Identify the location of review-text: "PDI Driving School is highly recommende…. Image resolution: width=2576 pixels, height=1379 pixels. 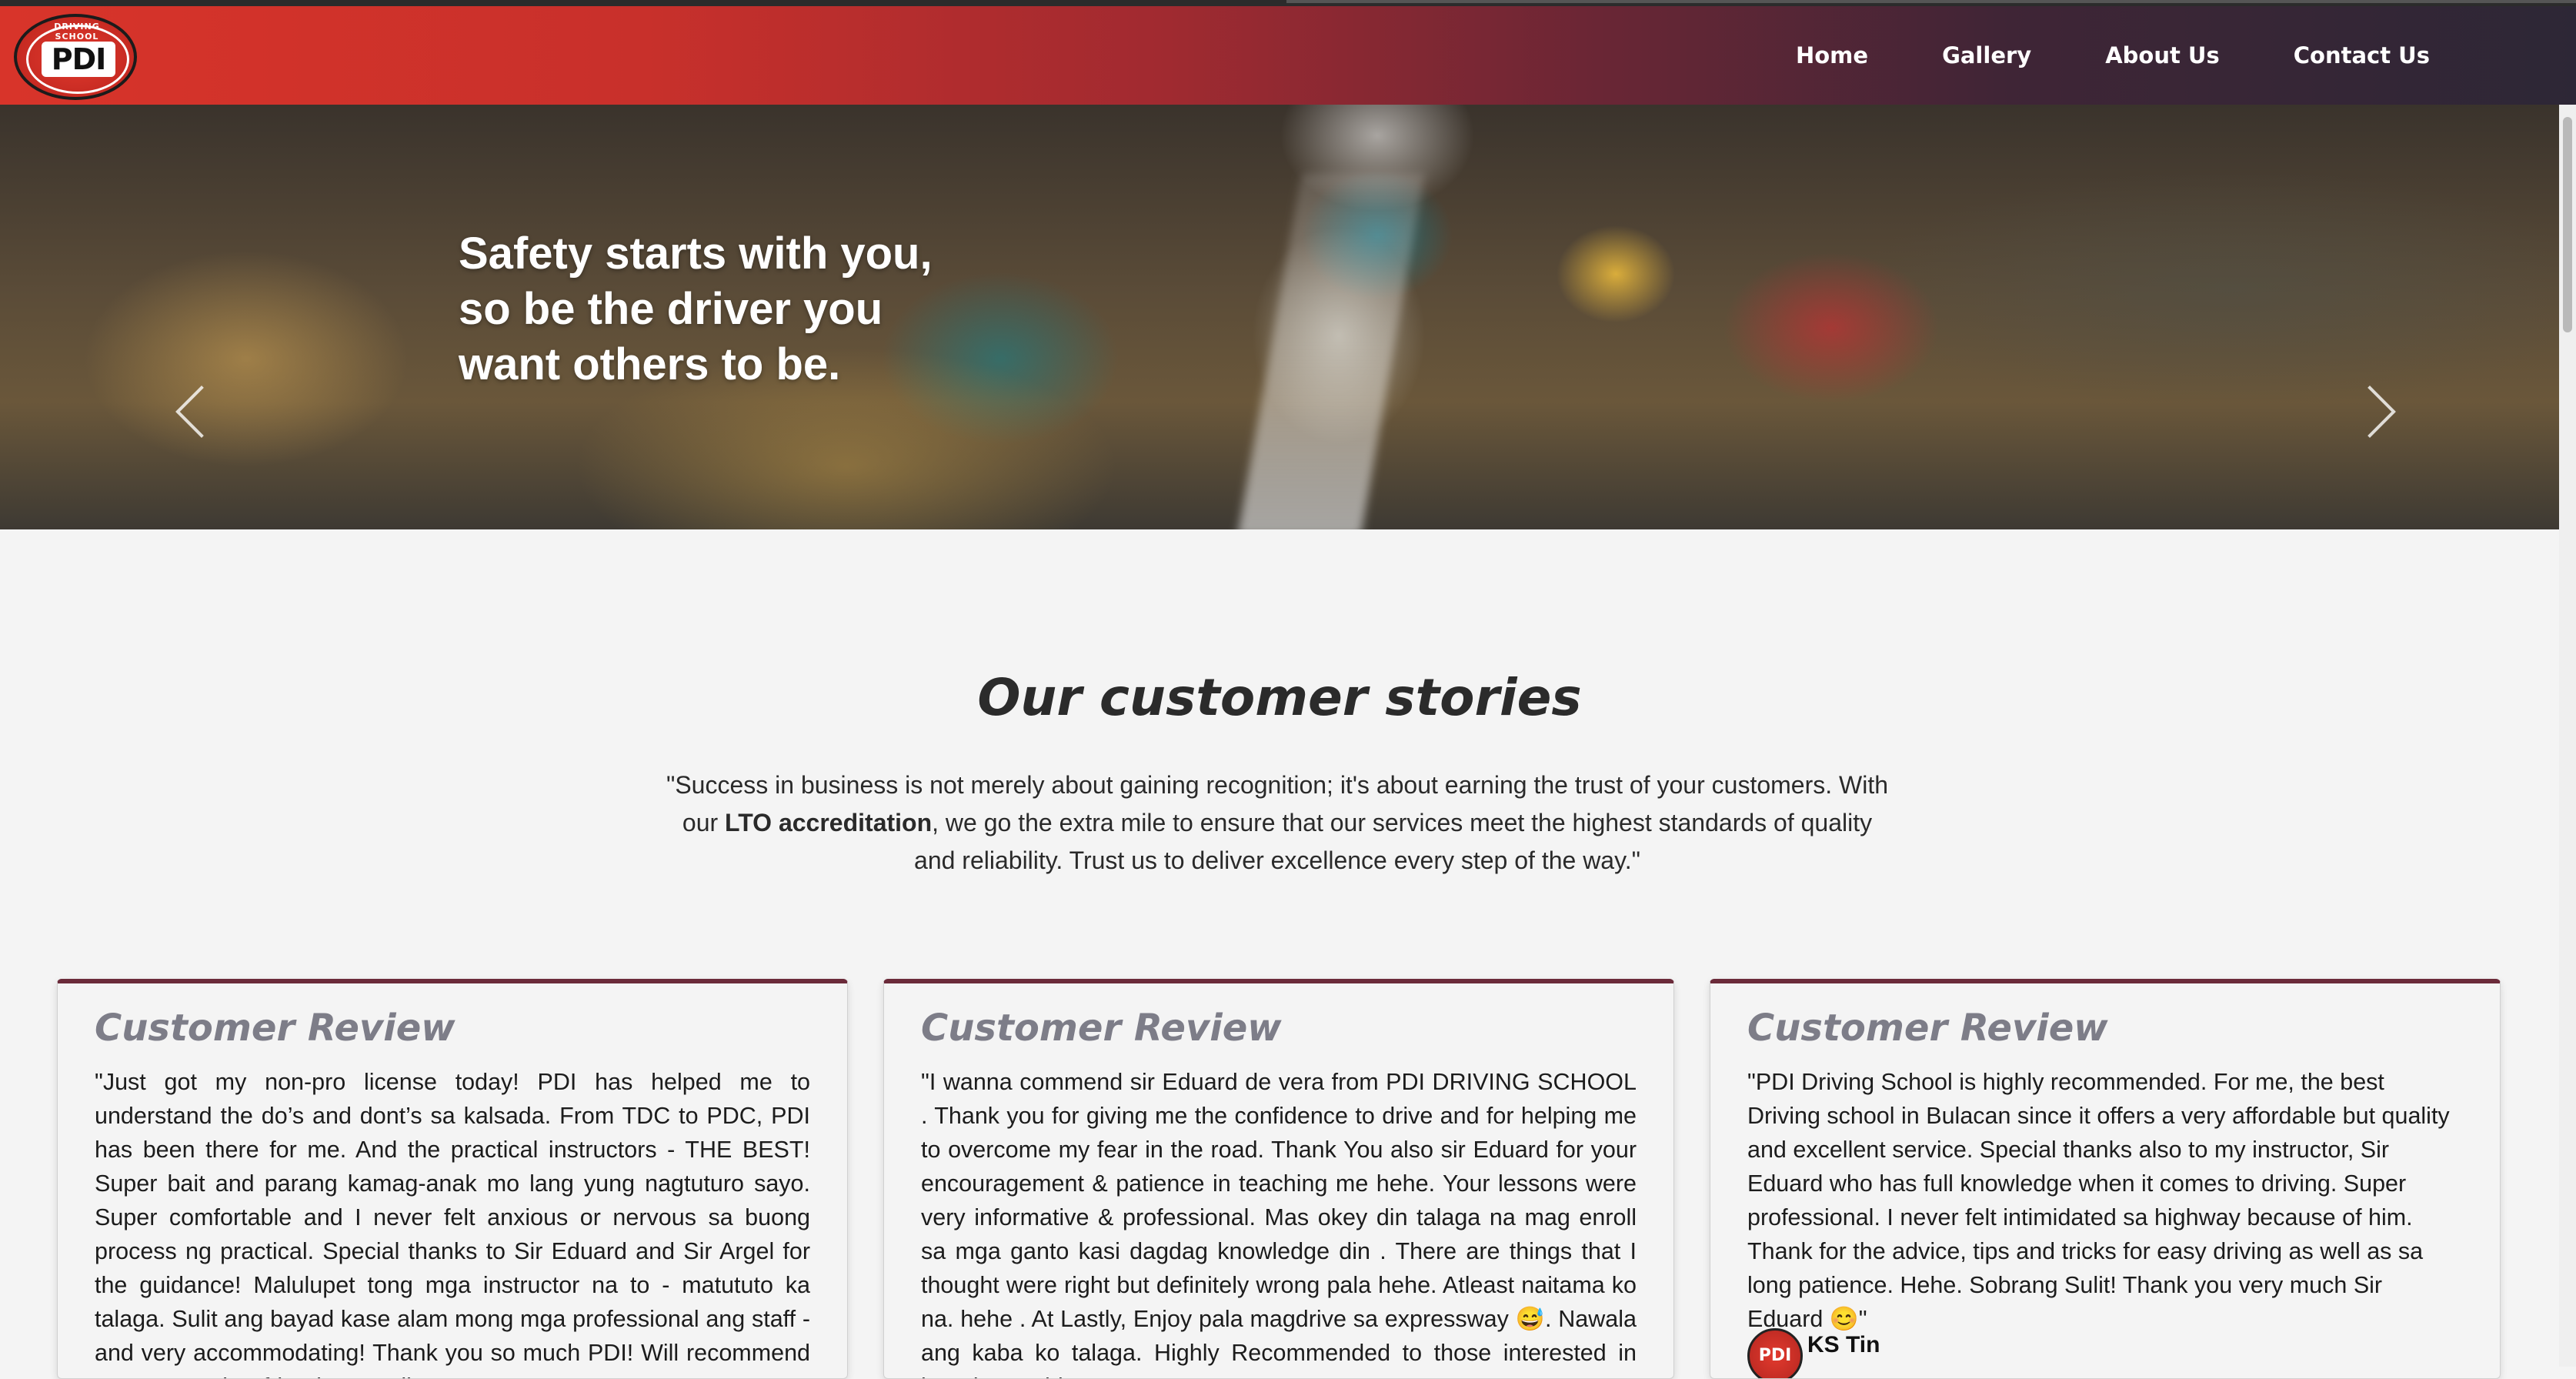
(2098, 1200).